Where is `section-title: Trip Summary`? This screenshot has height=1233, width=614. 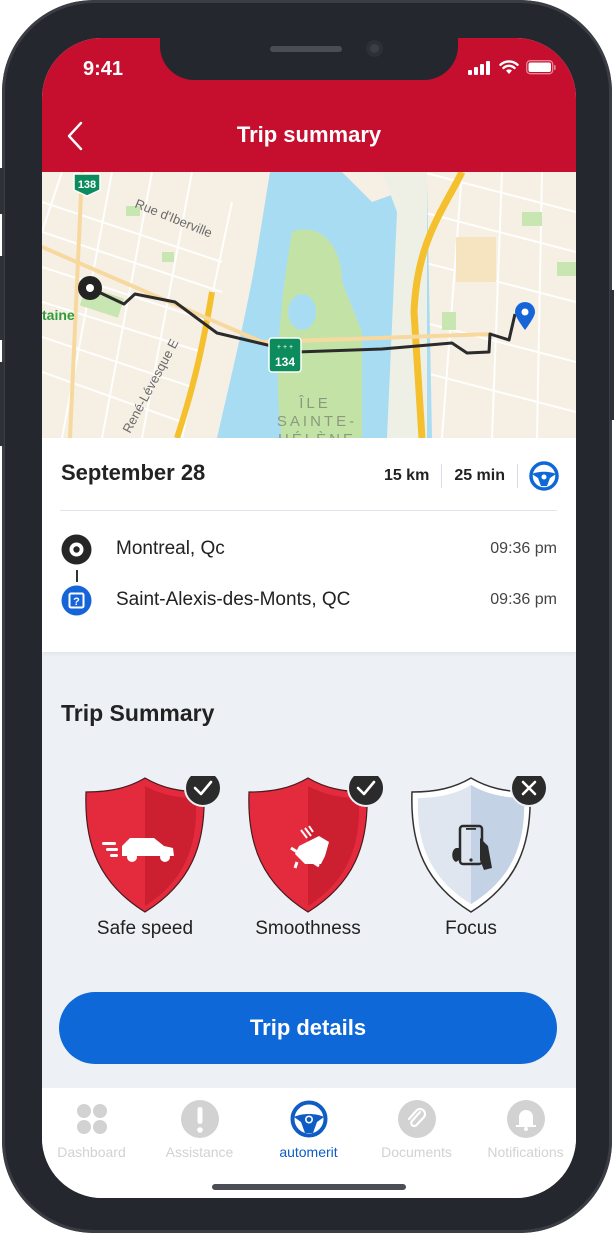 section-title: Trip Summary is located at coordinates (138, 713).